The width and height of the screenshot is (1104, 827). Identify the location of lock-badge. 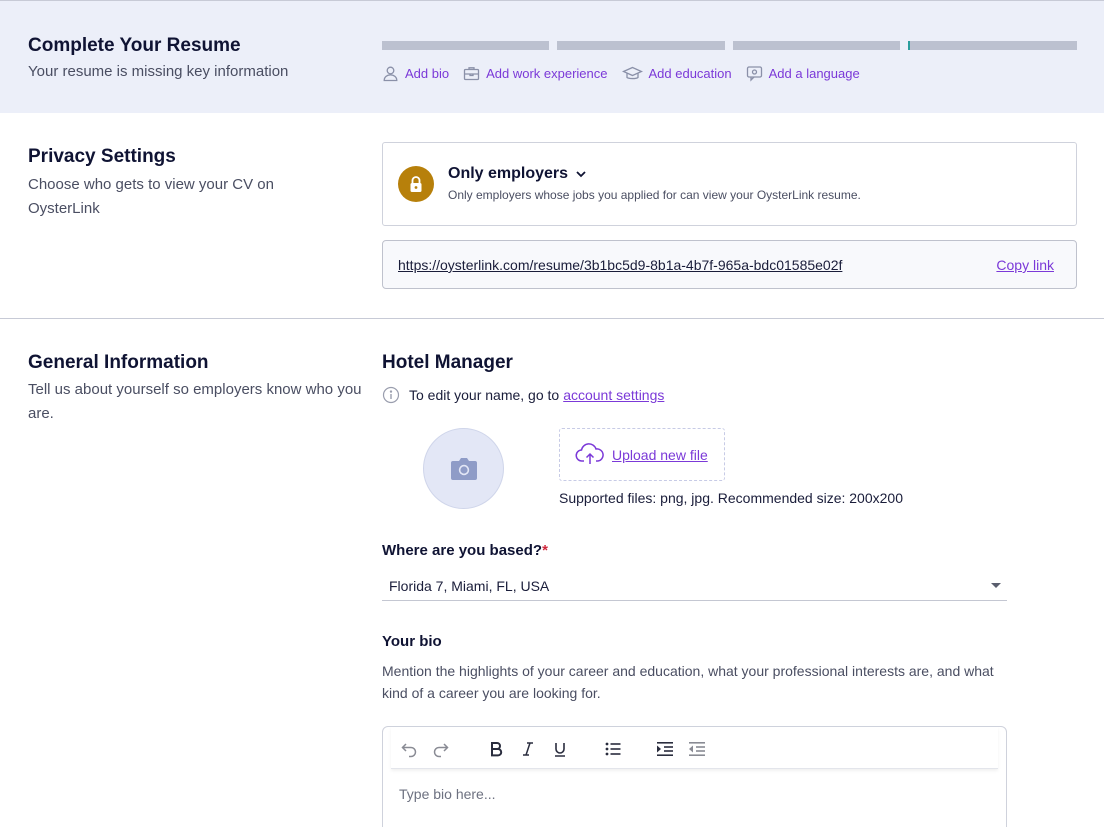
(416, 184).